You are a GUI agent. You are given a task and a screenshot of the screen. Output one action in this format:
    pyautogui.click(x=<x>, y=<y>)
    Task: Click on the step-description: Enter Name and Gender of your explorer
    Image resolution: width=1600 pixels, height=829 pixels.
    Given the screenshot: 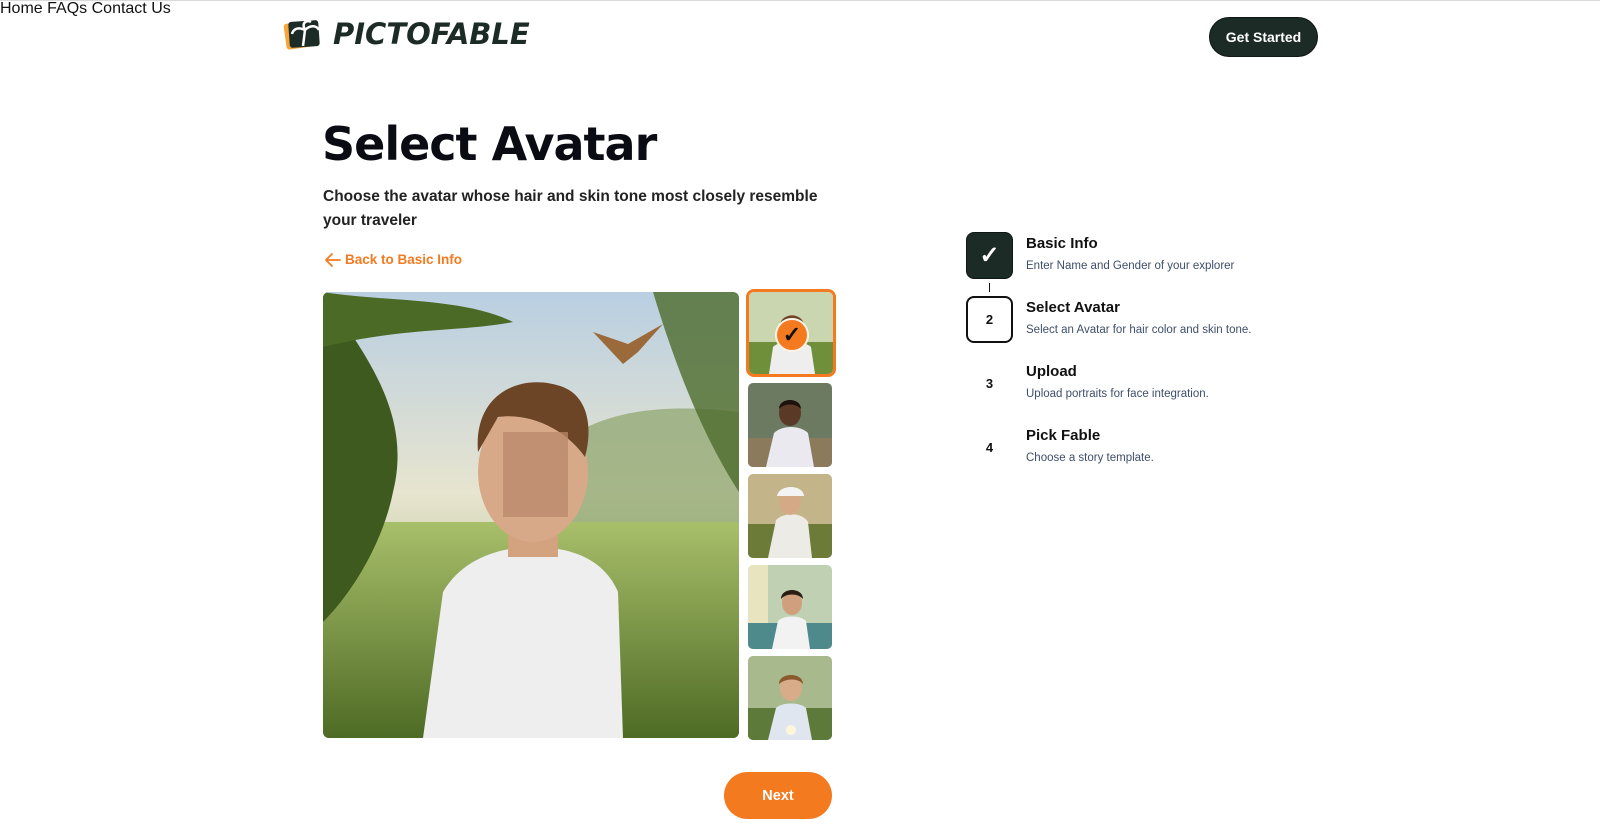 What is the action you would take?
    pyautogui.click(x=1130, y=266)
    